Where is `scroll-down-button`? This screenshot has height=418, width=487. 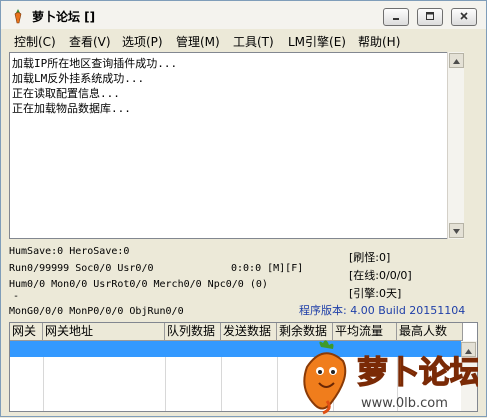
scroll-down-button is located at coordinates (456, 230).